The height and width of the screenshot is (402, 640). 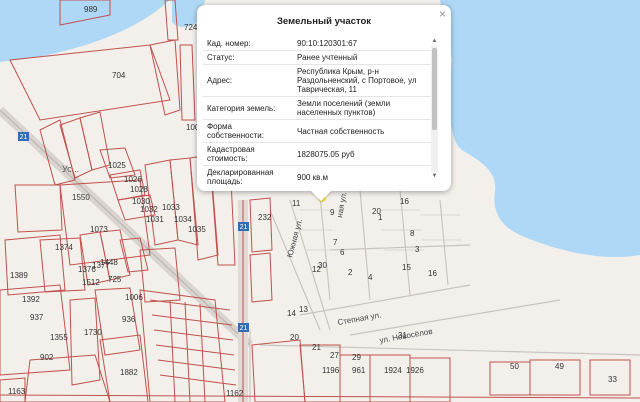 I want to click on row-cadastral-value: Кадастровая стоимость: 1828075.05 руб, so click(x=317, y=154).